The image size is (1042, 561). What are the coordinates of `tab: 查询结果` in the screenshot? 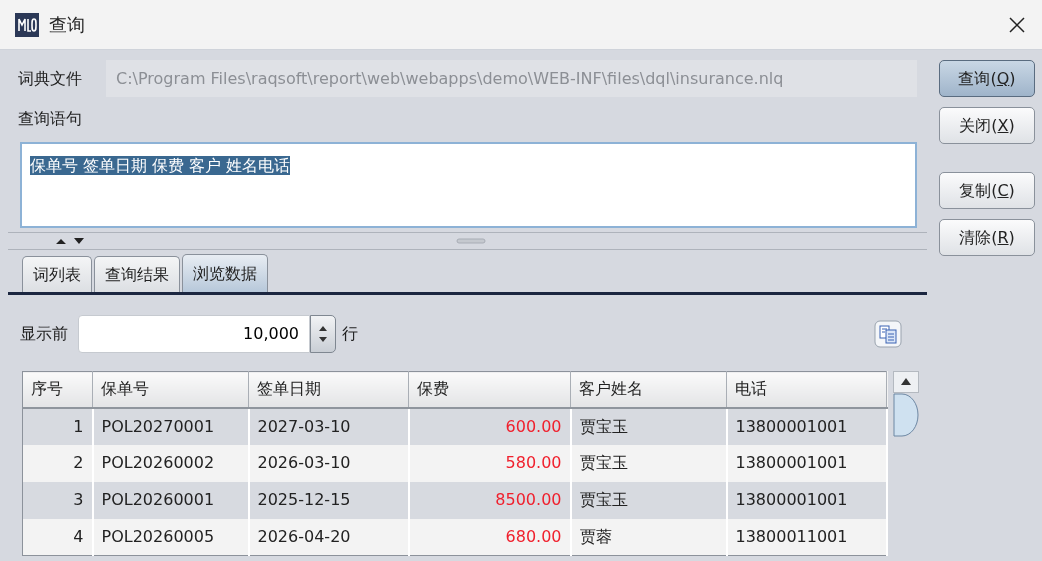 It's located at (137, 274).